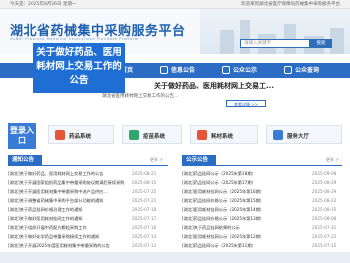 The height and width of the screenshot is (263, 350). What do you see at coordinates (22, 136) in the screenshot?
I see `login-entry-button: 登录入口` at bounding box center [22, 136].